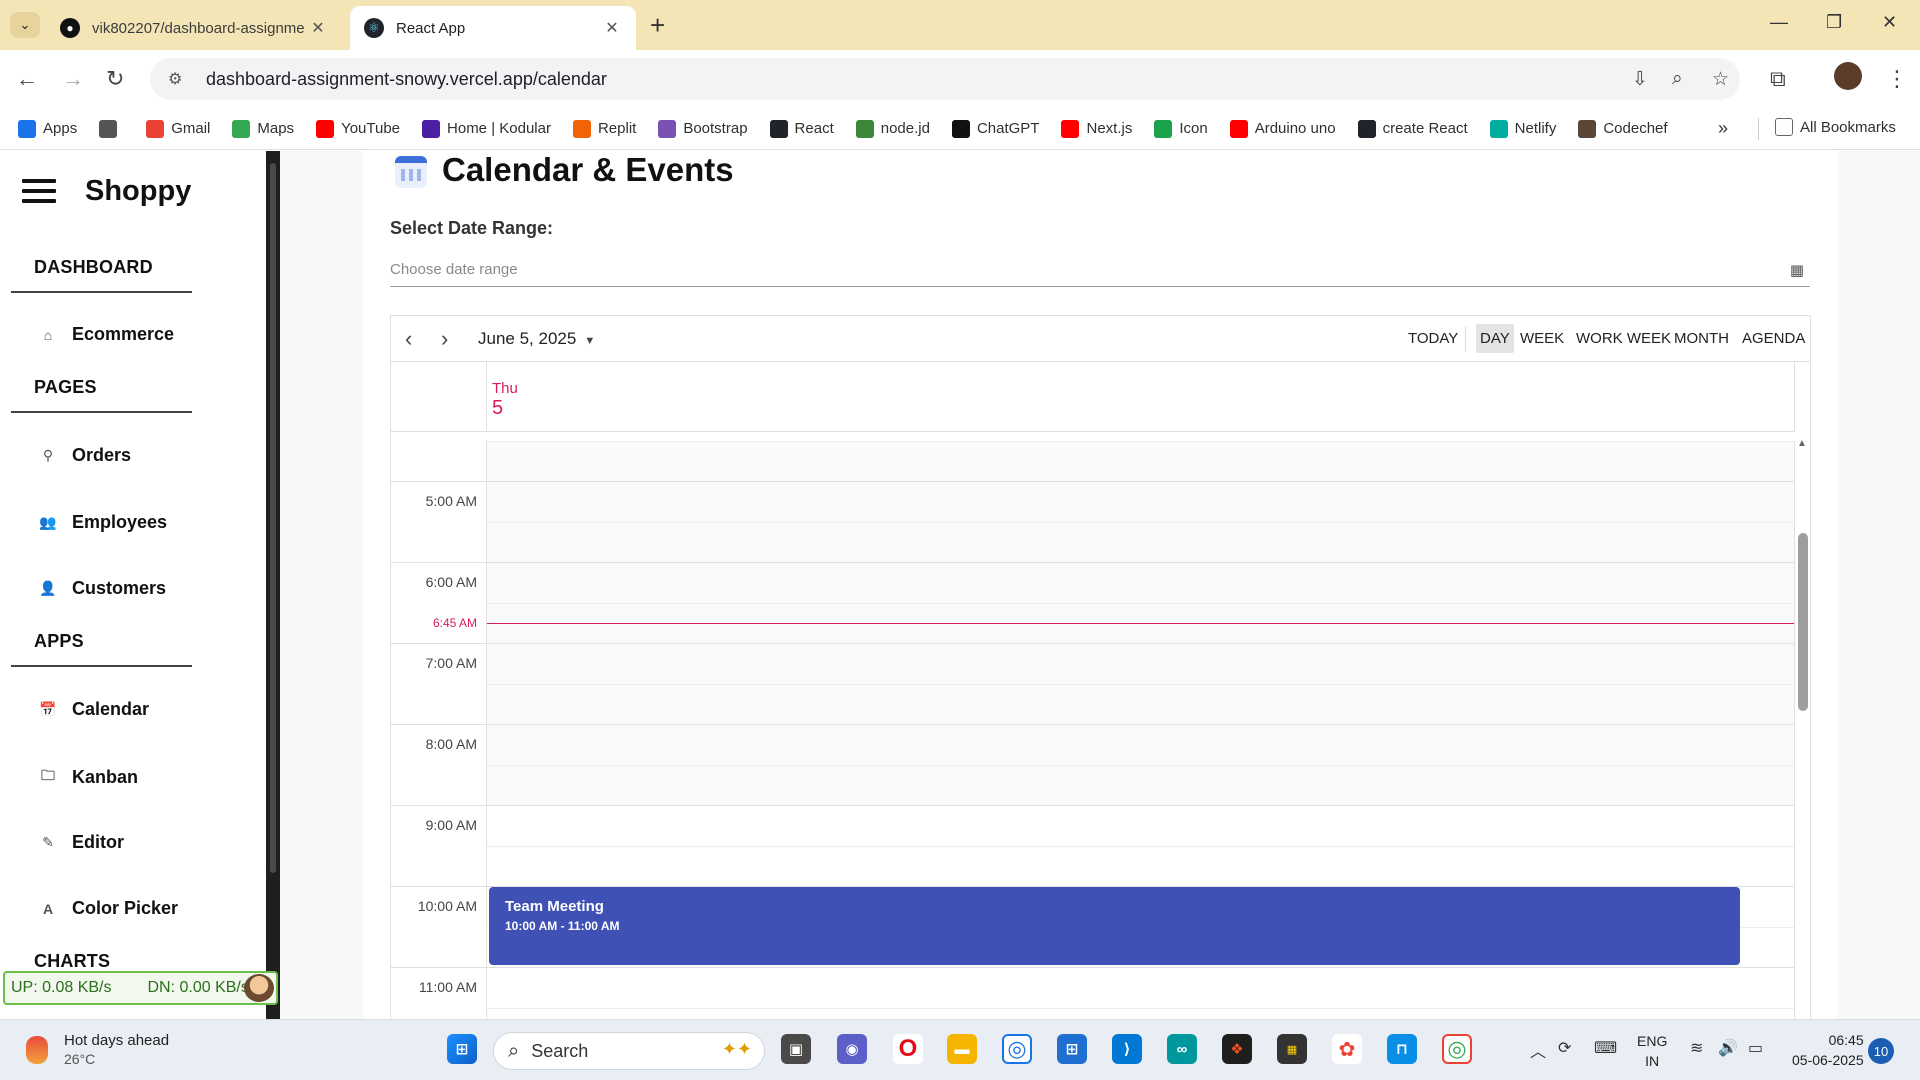 This screenshot has height=1080, width=1920. What do you see at coordinates (93, 709) in the screenshot?
I see `sidebar-item-calendar: 📅 Calendar` at bounding box center [93, 709].